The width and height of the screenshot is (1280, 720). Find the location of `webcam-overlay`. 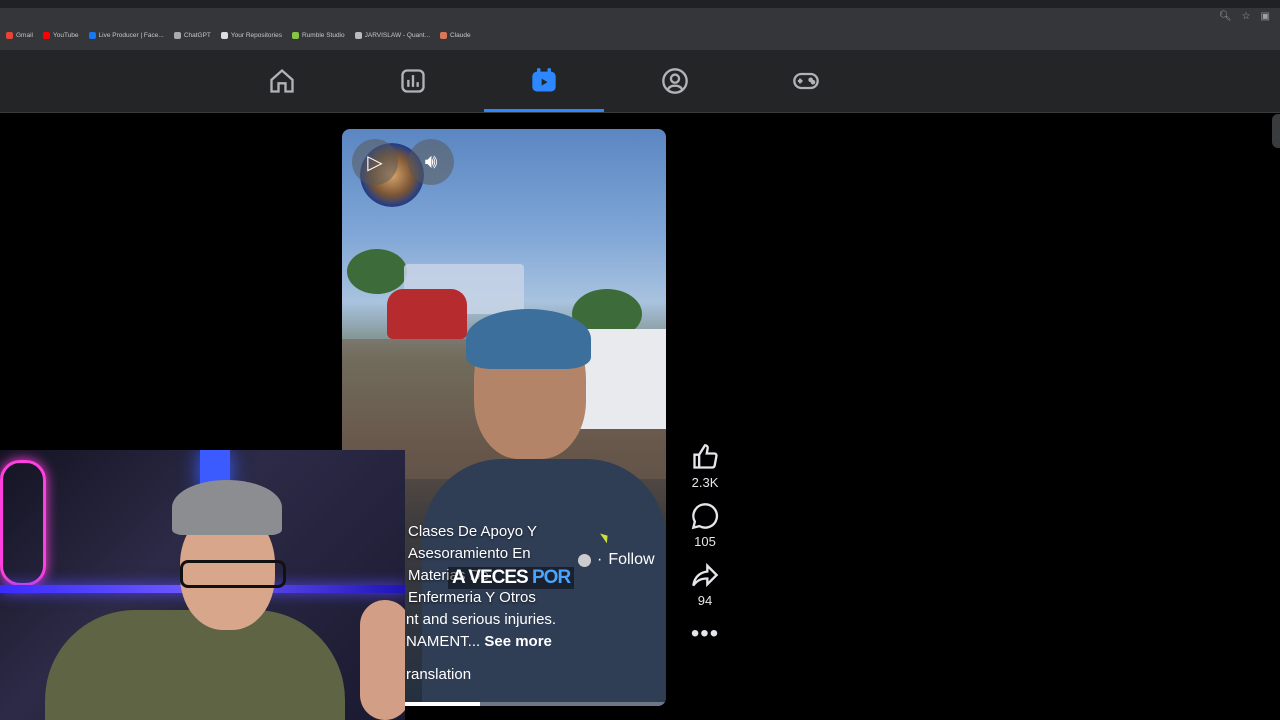

webcam-overlay is located at coordinates (202, 585).